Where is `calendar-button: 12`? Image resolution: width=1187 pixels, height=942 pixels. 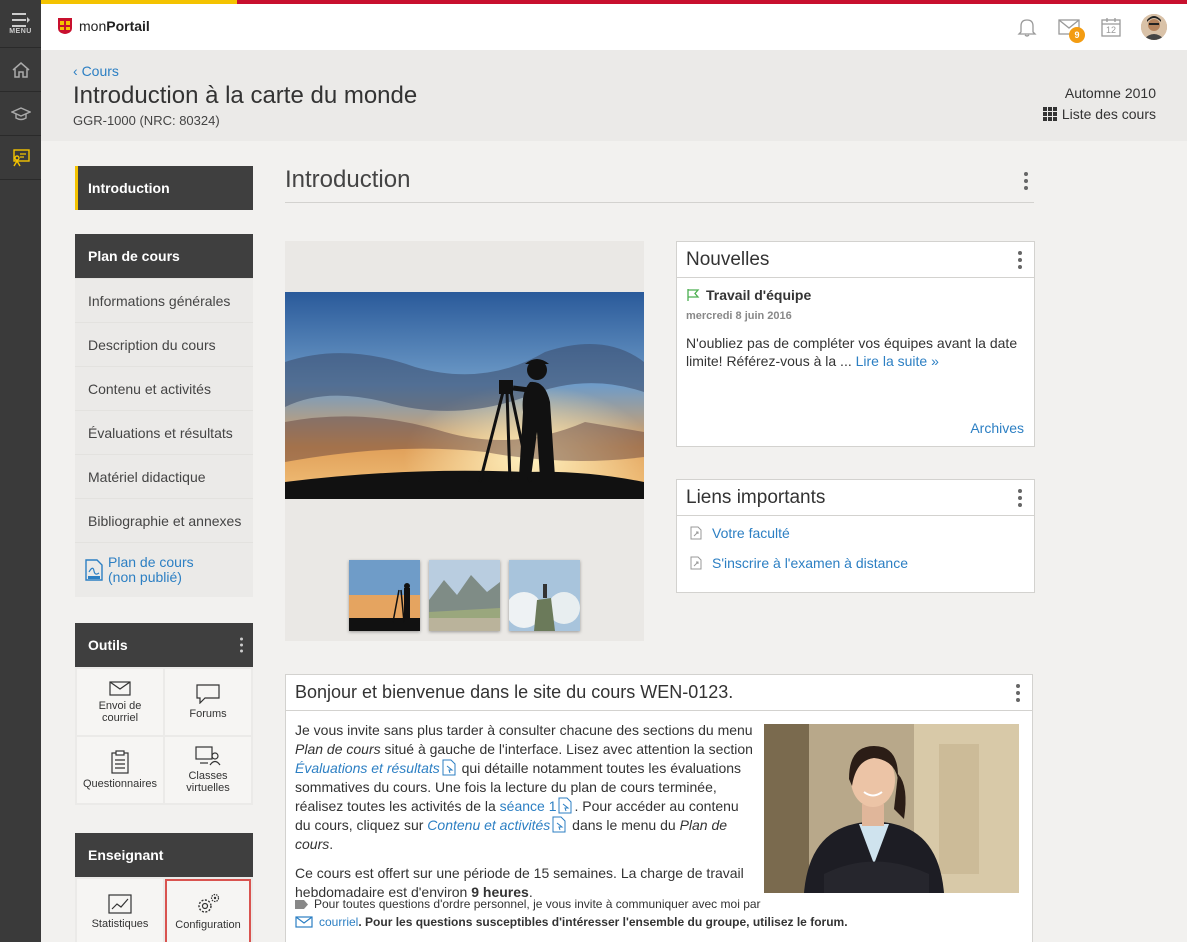
calendar-button: 12 is located at coordinates (1111, 27).